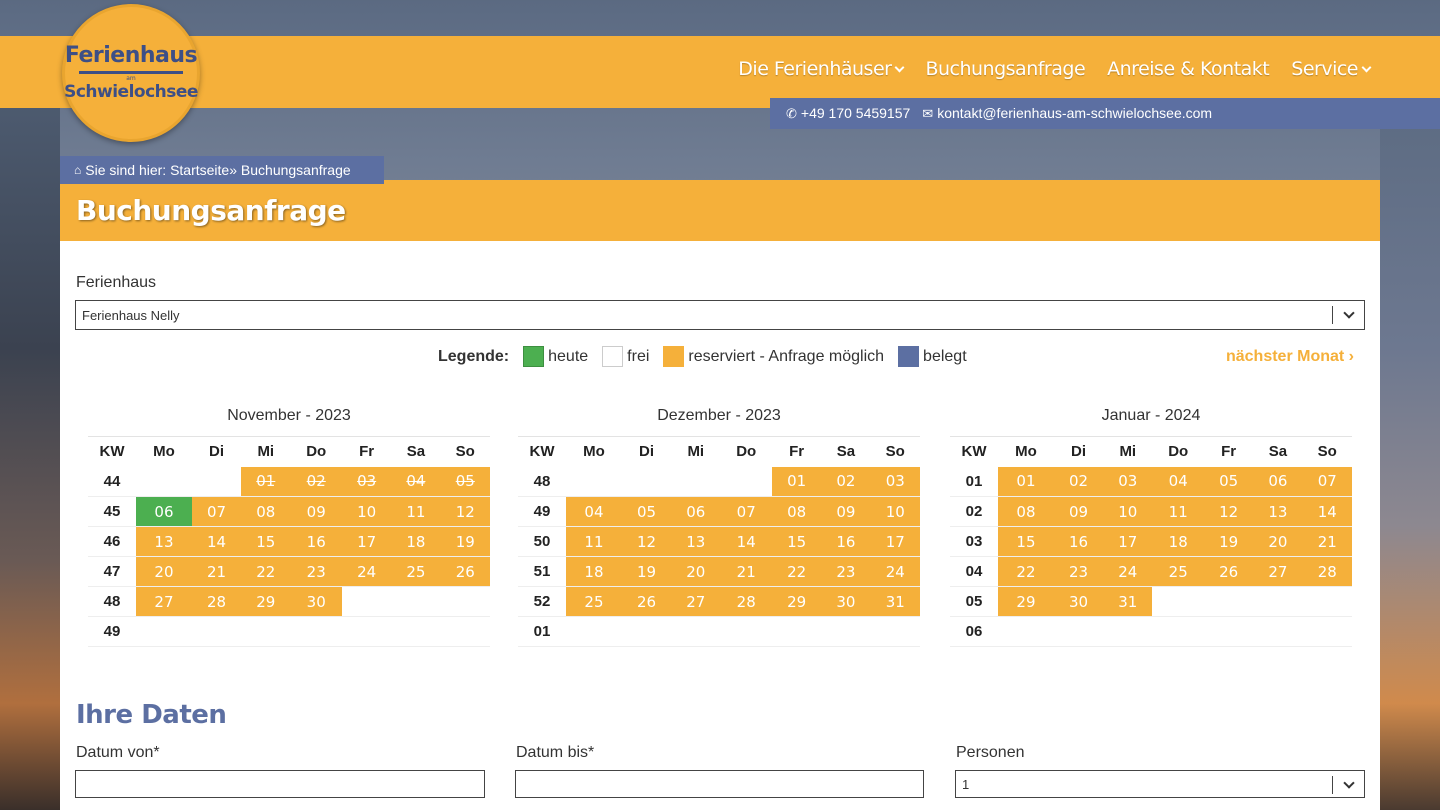  What do you see at coordinates (1160, 784) in the screenshot?
I see `personen-select: 1` at bounding box center [1160, 784].